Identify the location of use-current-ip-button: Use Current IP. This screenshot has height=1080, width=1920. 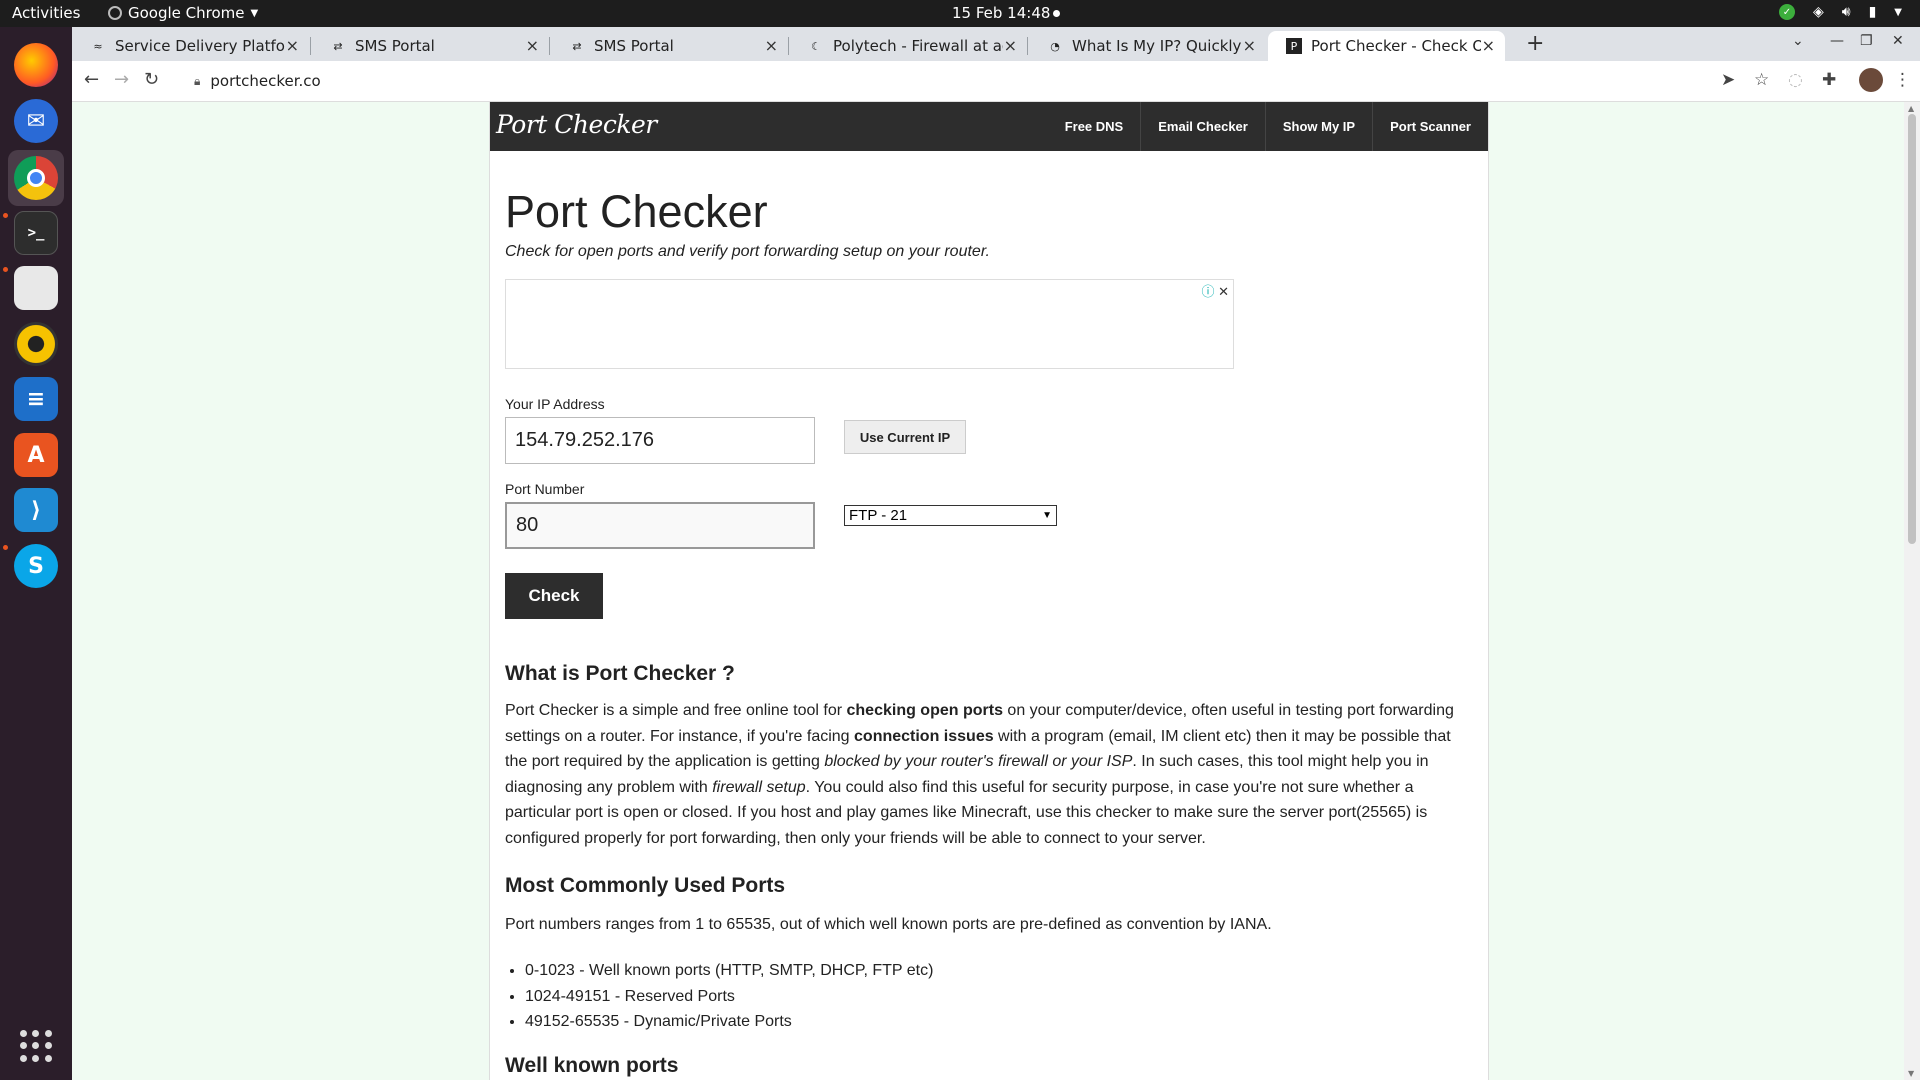
(905, 437).